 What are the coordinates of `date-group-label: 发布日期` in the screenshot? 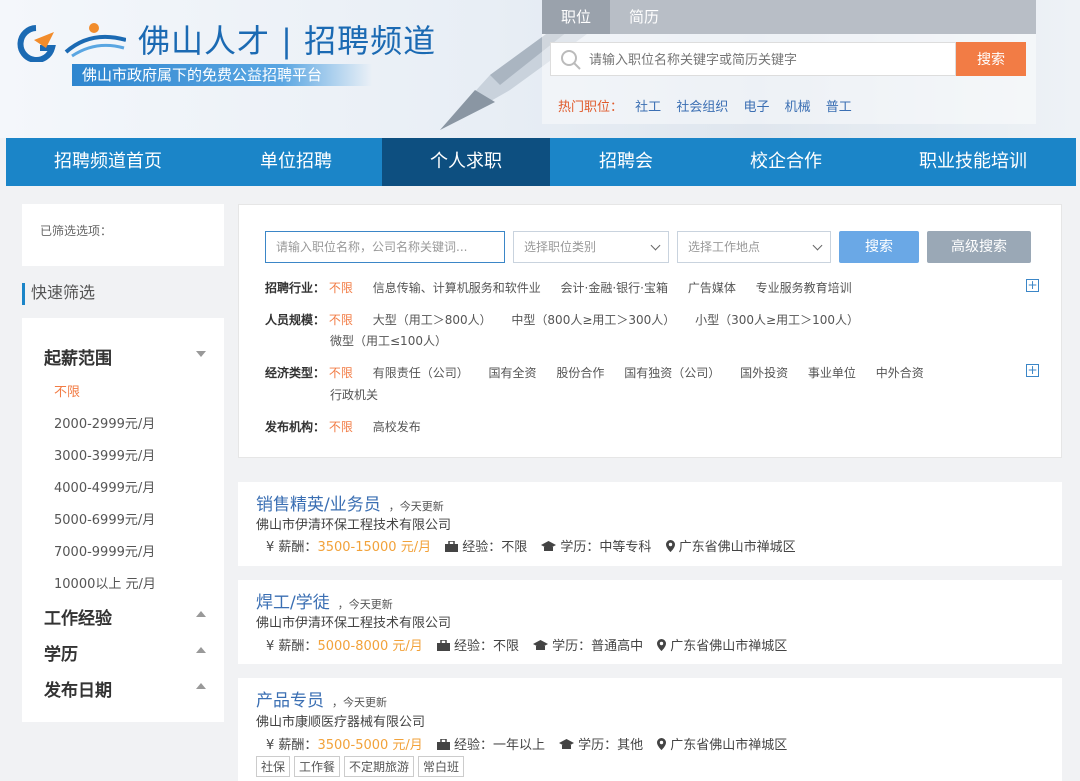 It's located at (78, 691).